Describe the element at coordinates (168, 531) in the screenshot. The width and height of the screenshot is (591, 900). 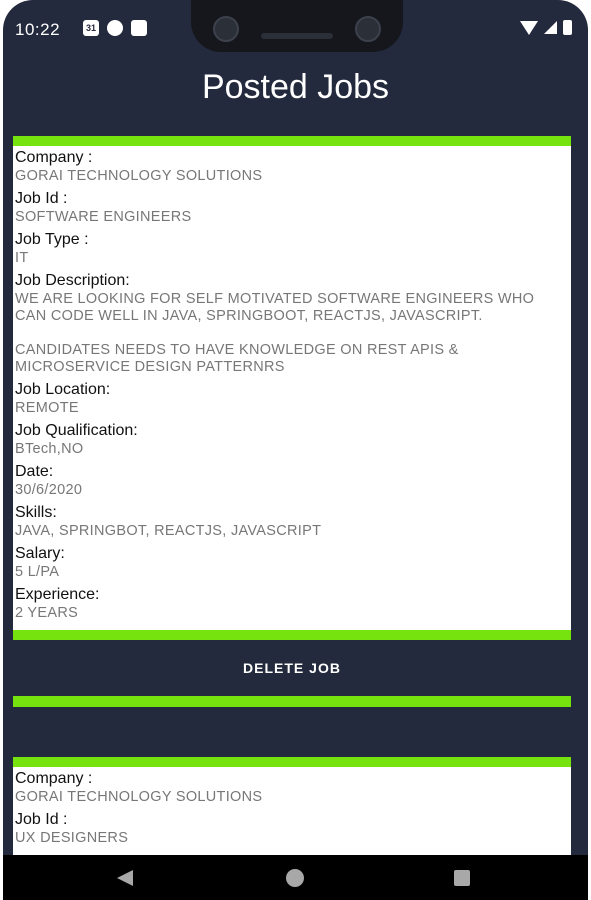
I see `skills-value: JAVA, SPRINGBOT, REACTJS, JAVASCRIPT` at that location.